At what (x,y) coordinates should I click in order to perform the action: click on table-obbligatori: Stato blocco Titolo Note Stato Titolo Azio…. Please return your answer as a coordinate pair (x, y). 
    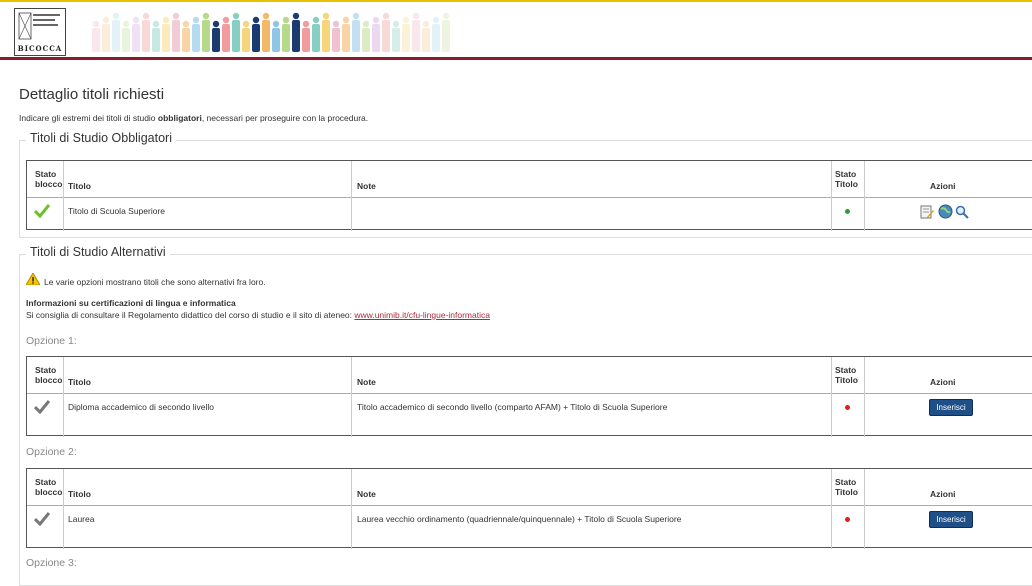
    Looking at the image, I should click on (529, 195).